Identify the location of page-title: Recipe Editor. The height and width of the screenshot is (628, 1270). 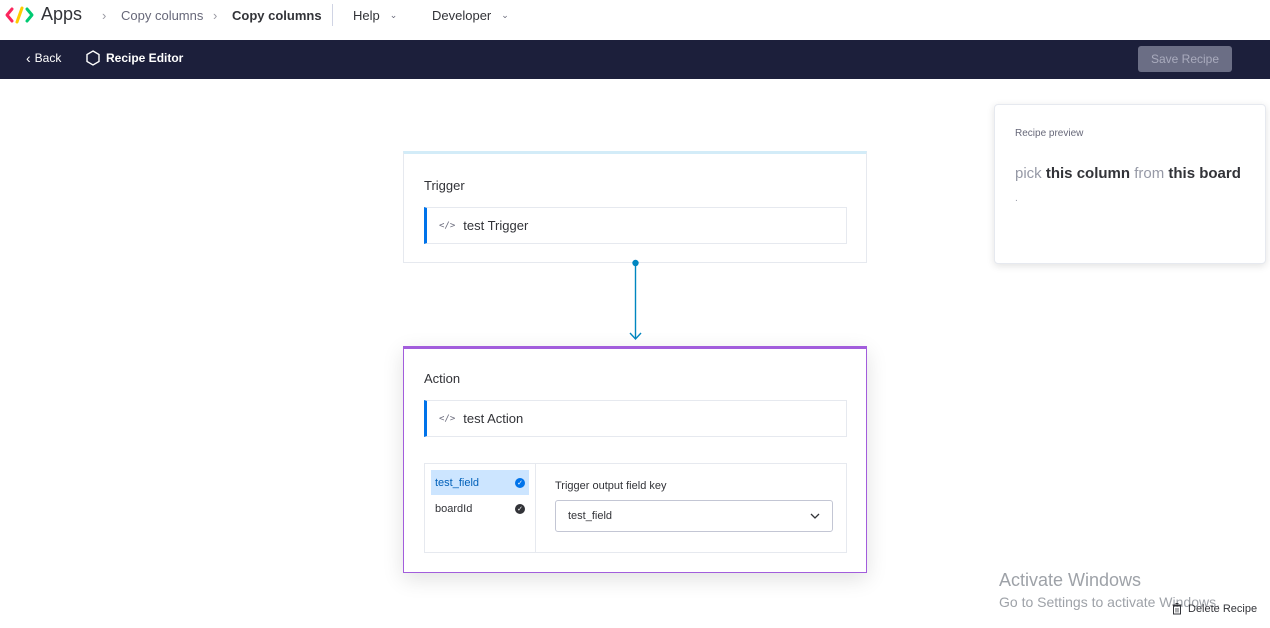
(134, 58).